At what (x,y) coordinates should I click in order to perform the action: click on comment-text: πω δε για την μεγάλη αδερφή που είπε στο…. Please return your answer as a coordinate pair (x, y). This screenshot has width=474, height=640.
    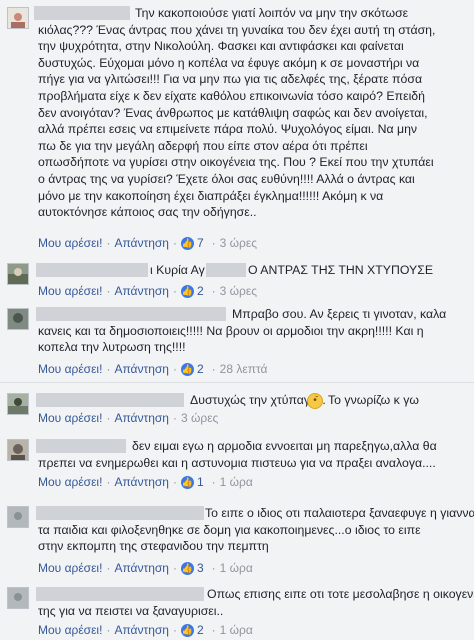
    Looking at the image, I should click on (203, 145).